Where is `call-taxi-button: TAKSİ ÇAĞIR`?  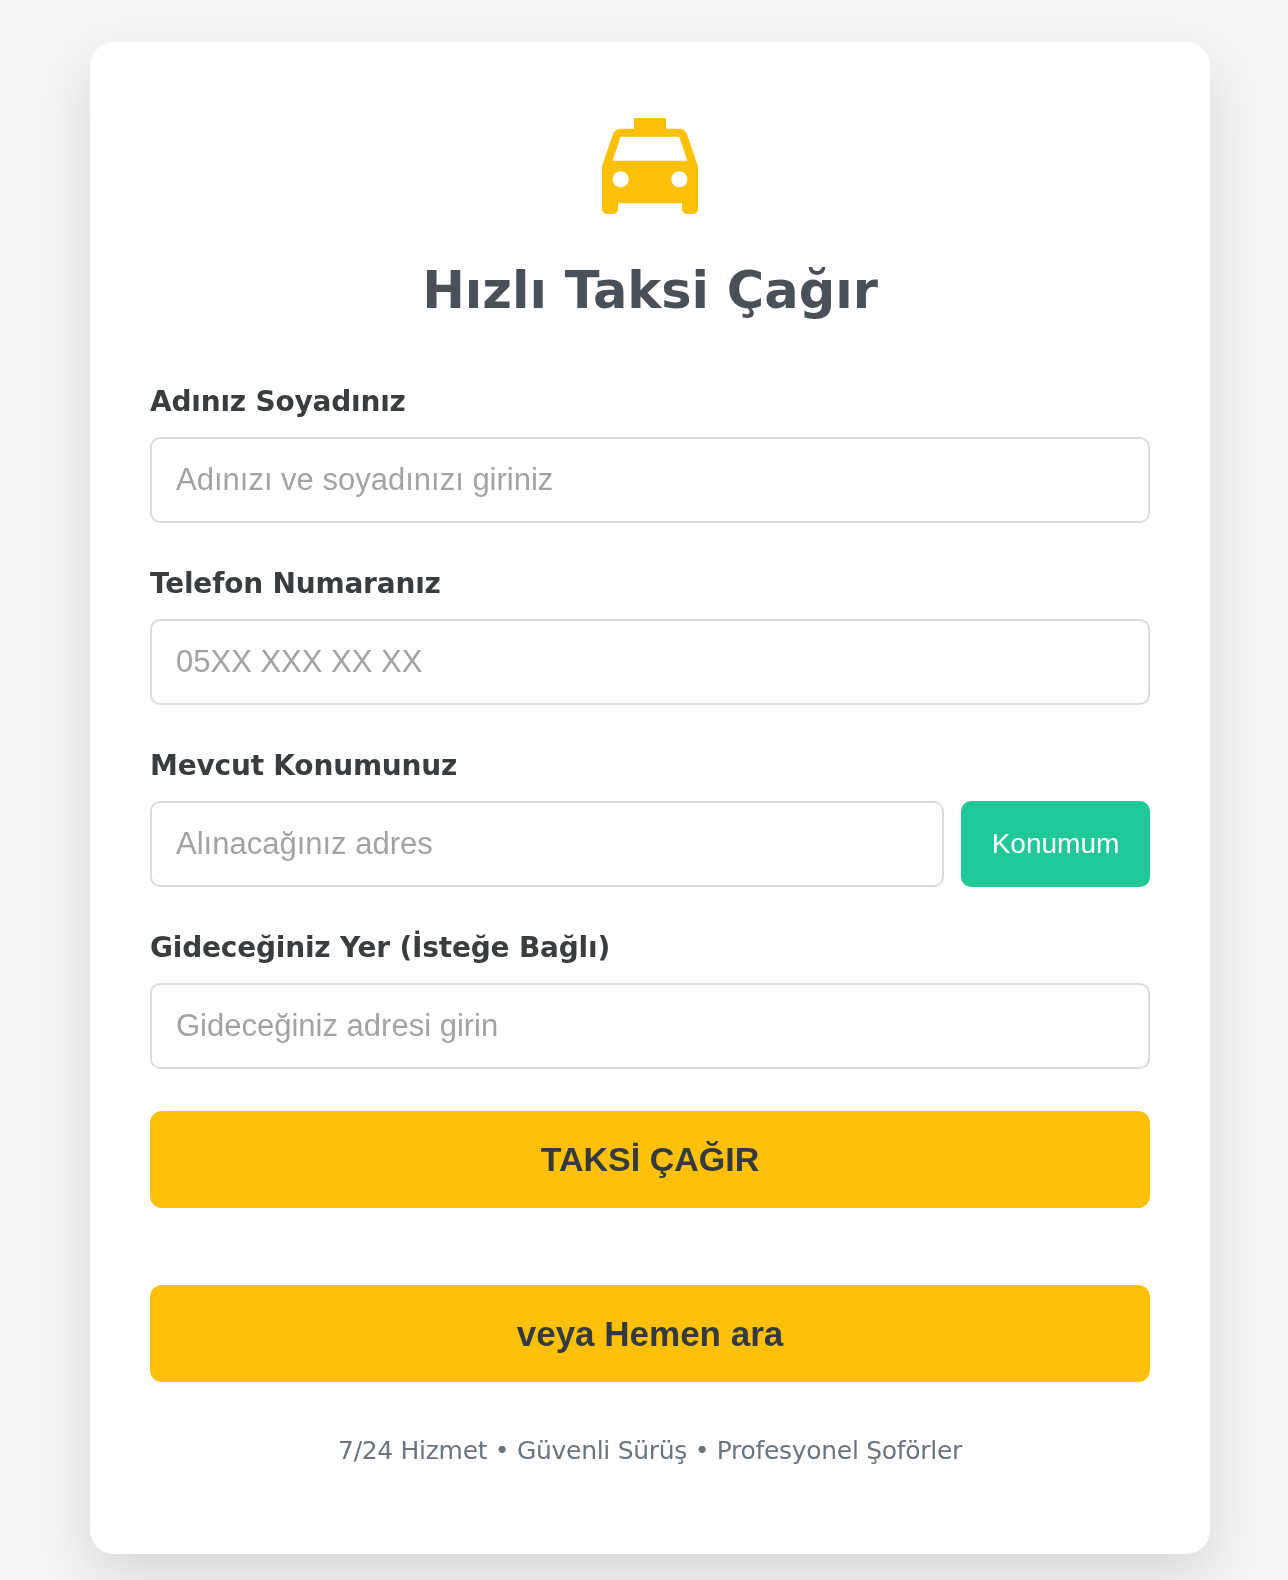 call-taxi-button: TAKSİ ÇAĞIR is located at coordinates (650, 1159).